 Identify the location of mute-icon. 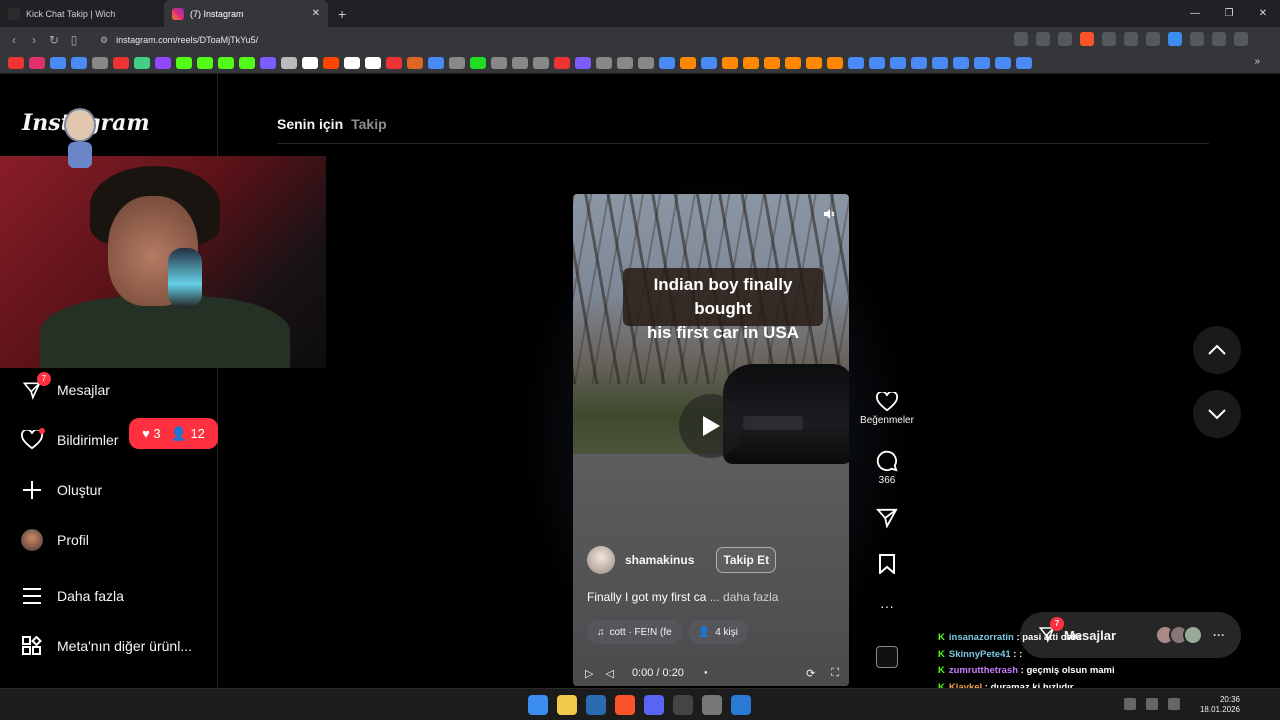
(829, 215).